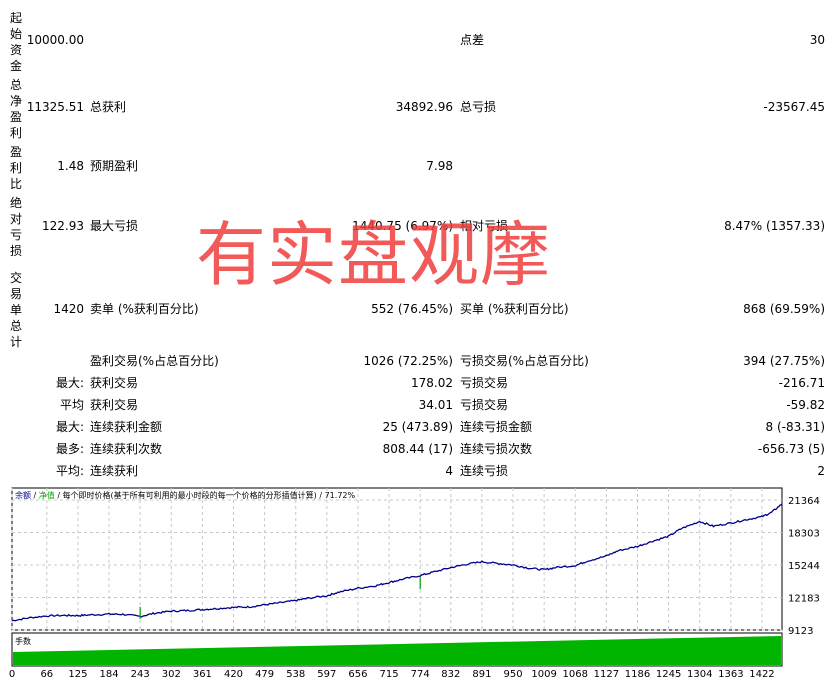 The width and height of the screenshot is (830, 684). I want to click on row-value-right: 30, so click(817, 40).